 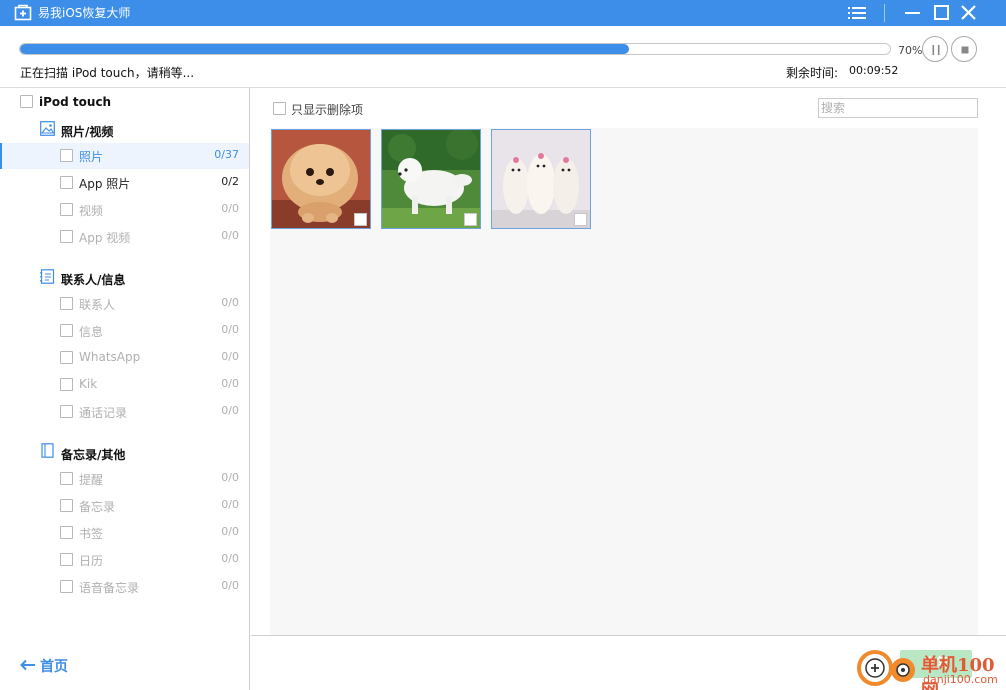 What do you see at coordinates (628, 662) in the screenshot?
I see `footer-bar: 恢复 单机100网 danji100.com` at bounding box center [628, 662].